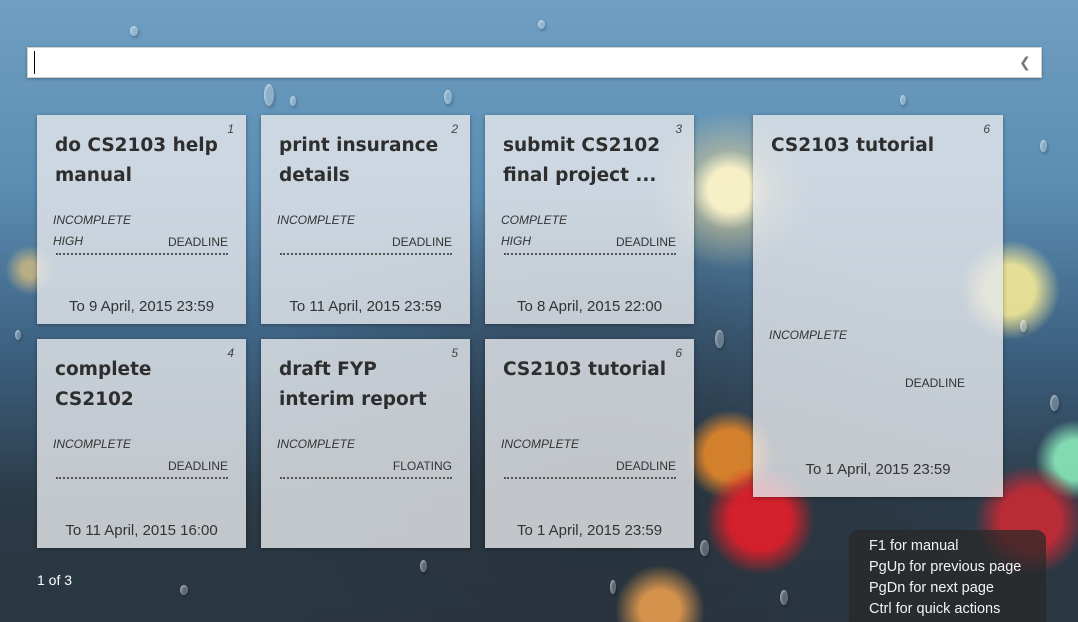 The image size is (1078, 622). I want to click on page-indicator: 1 of 3, so click(55, 580).